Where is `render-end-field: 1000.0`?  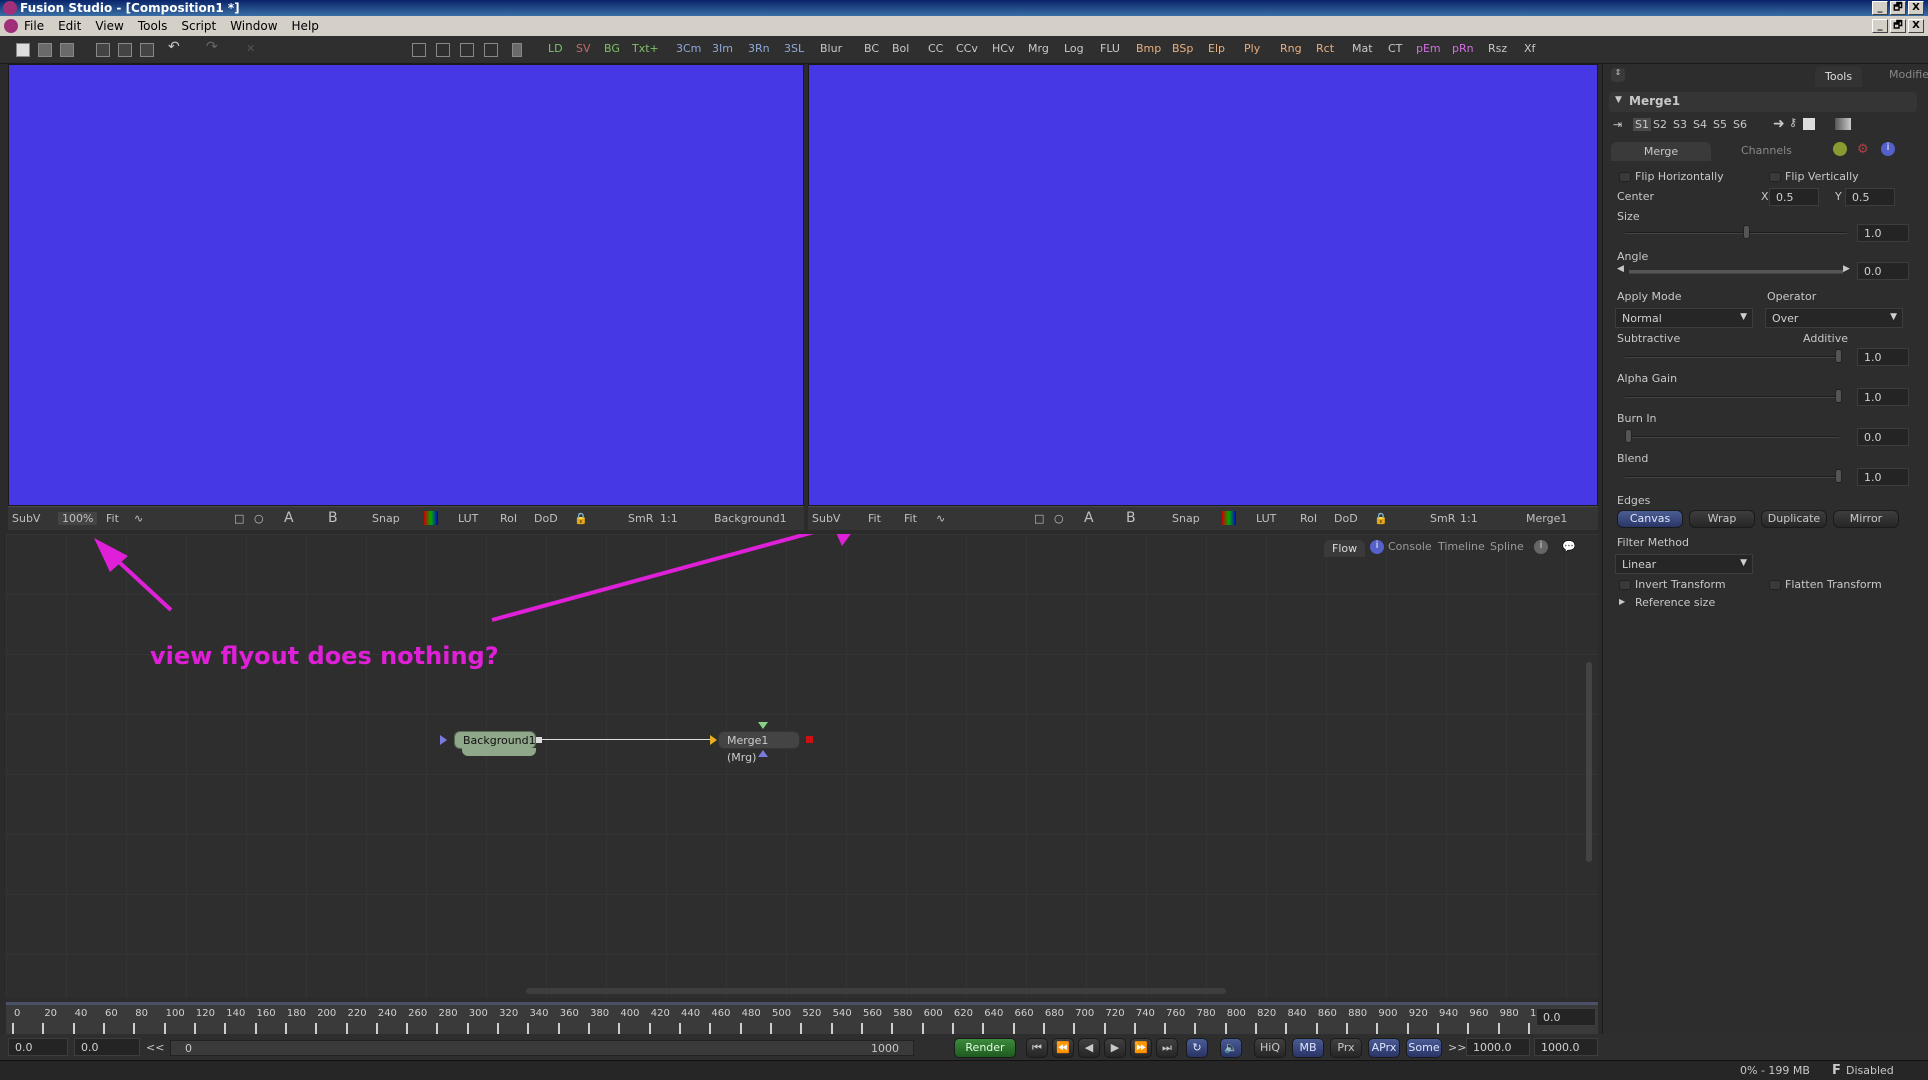
render-end-field: 1000.0 is located at coordinates (1498, 1047).